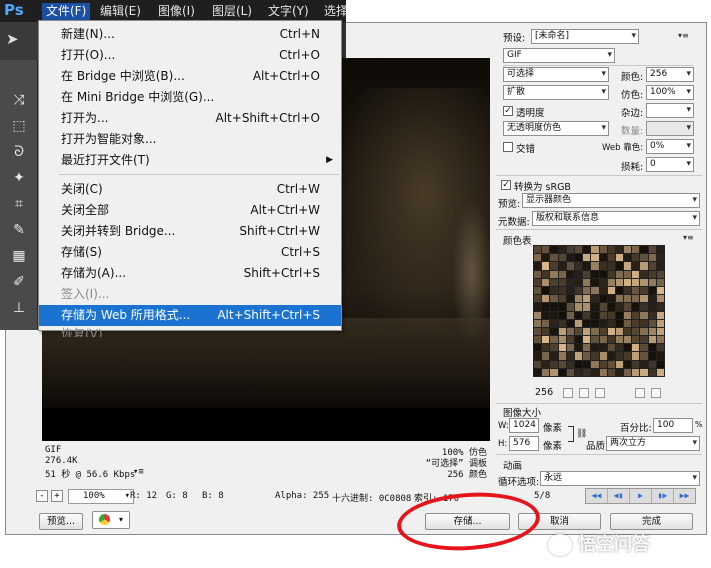  Describe the element at coordinates (19, 282) in the screenshot. I see `brush-tool-icon: ✐` at that location.